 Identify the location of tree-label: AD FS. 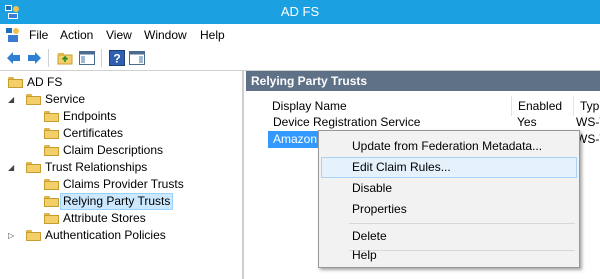
(45, 82).